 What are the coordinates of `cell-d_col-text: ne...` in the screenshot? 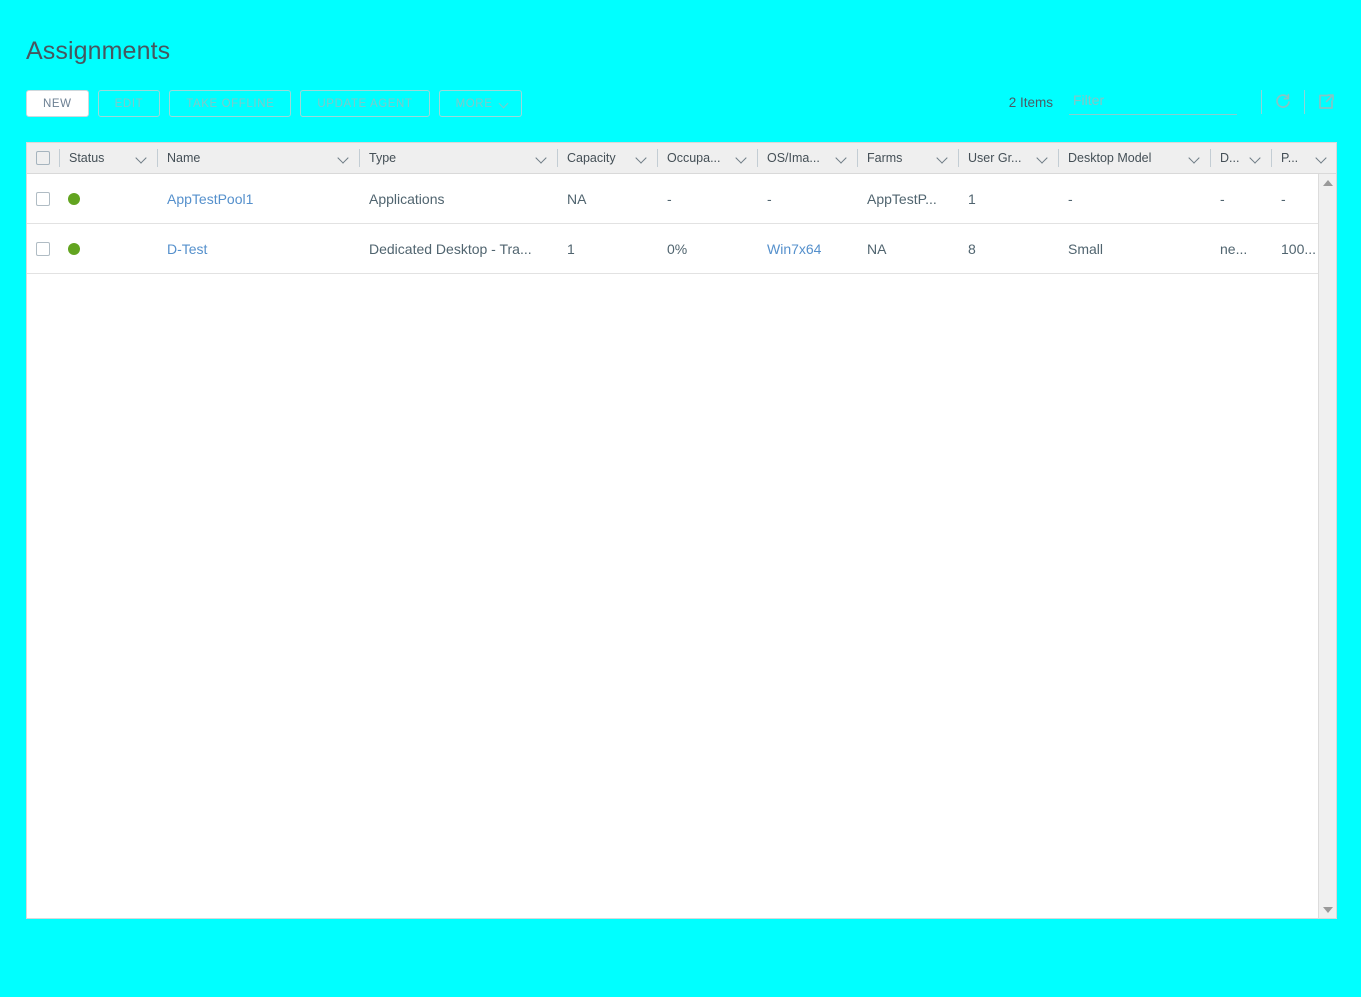 It's located at (1234, 248).